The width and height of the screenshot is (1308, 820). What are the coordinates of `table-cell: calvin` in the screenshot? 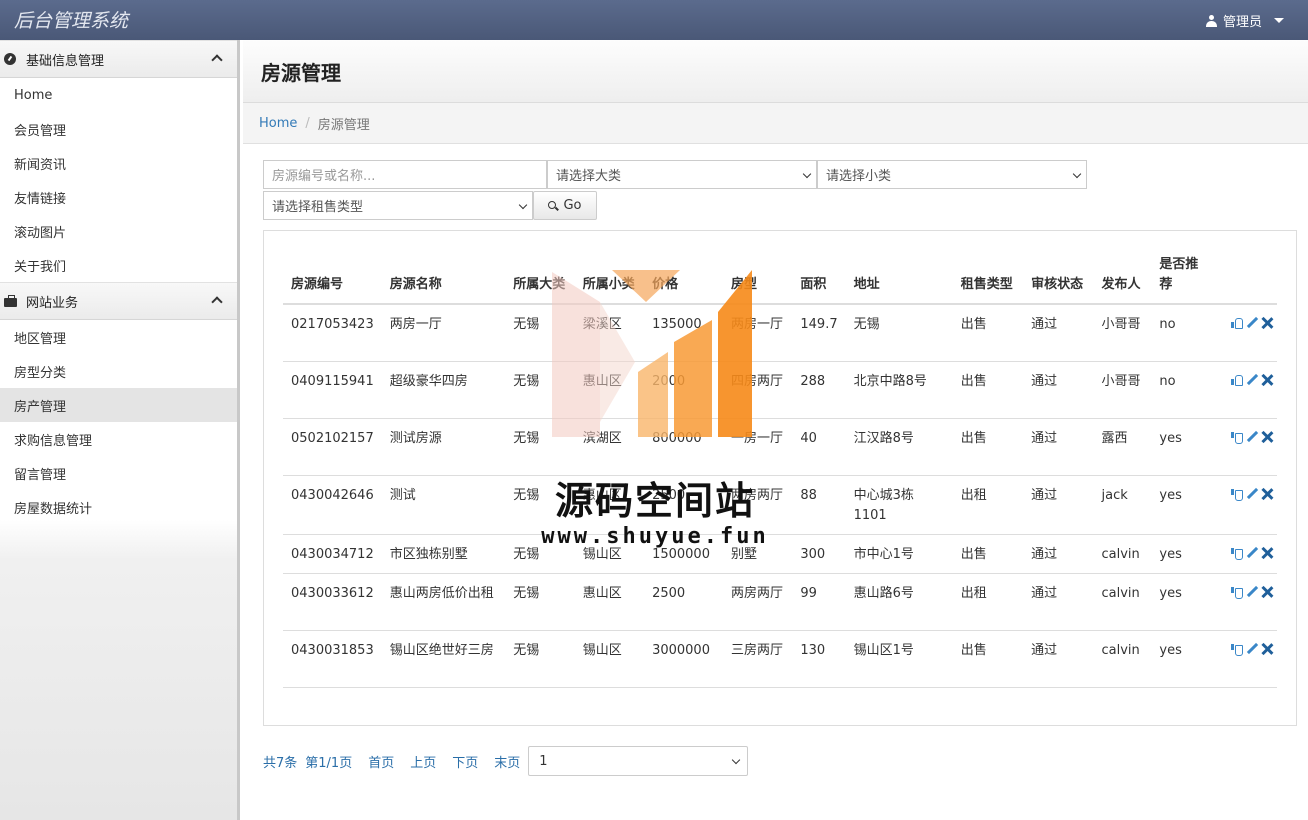 It's located at (1122, 602).